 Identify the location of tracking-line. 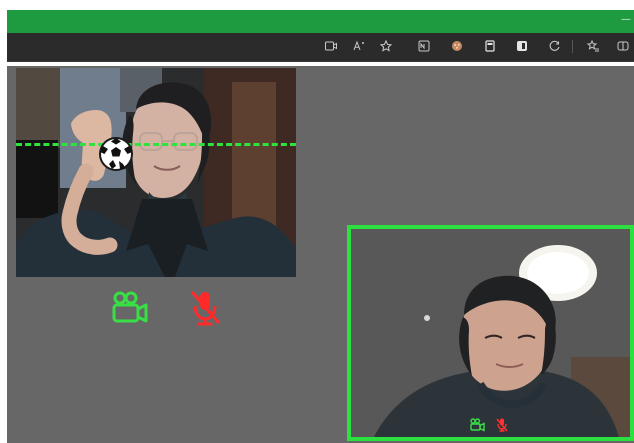
(156, 144).